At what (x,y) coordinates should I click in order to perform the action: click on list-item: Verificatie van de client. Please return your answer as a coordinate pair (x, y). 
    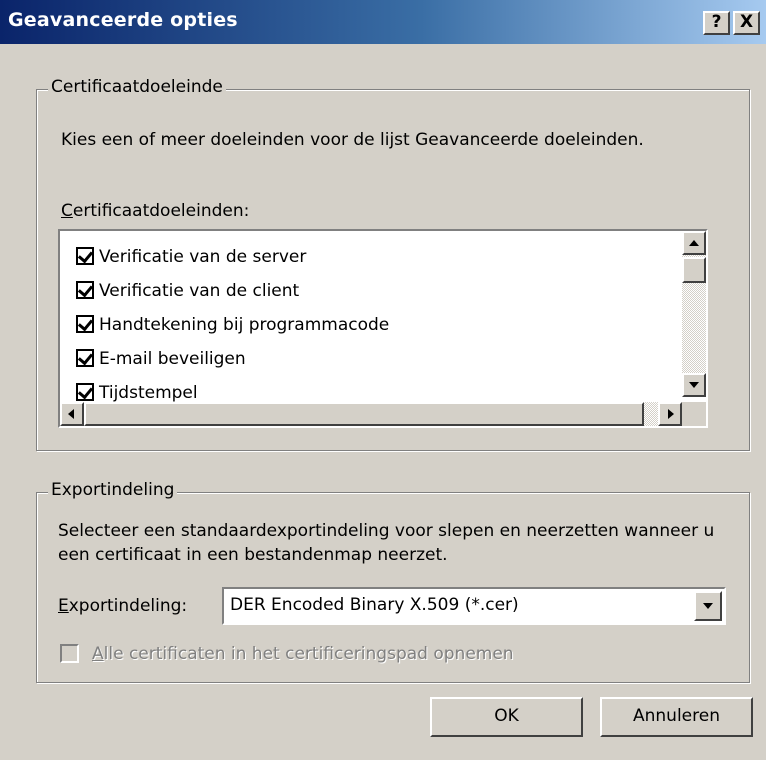
    Looking at the image, I should click on (187, 291).